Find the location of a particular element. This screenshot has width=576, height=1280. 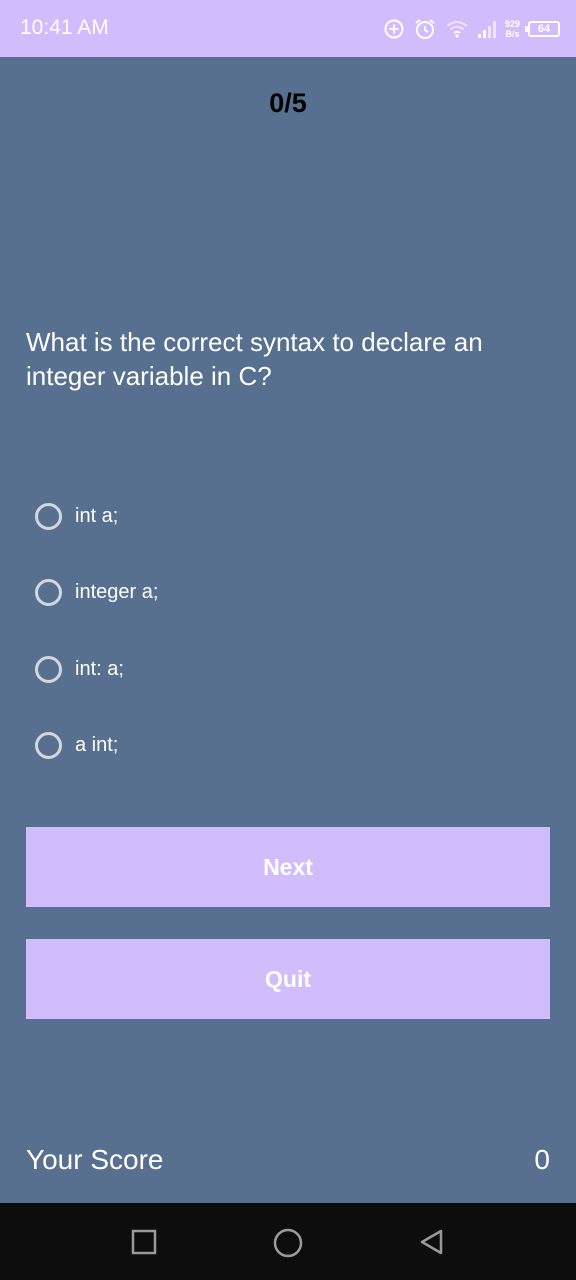

alarm-icon is located at coordinates (425, 29).